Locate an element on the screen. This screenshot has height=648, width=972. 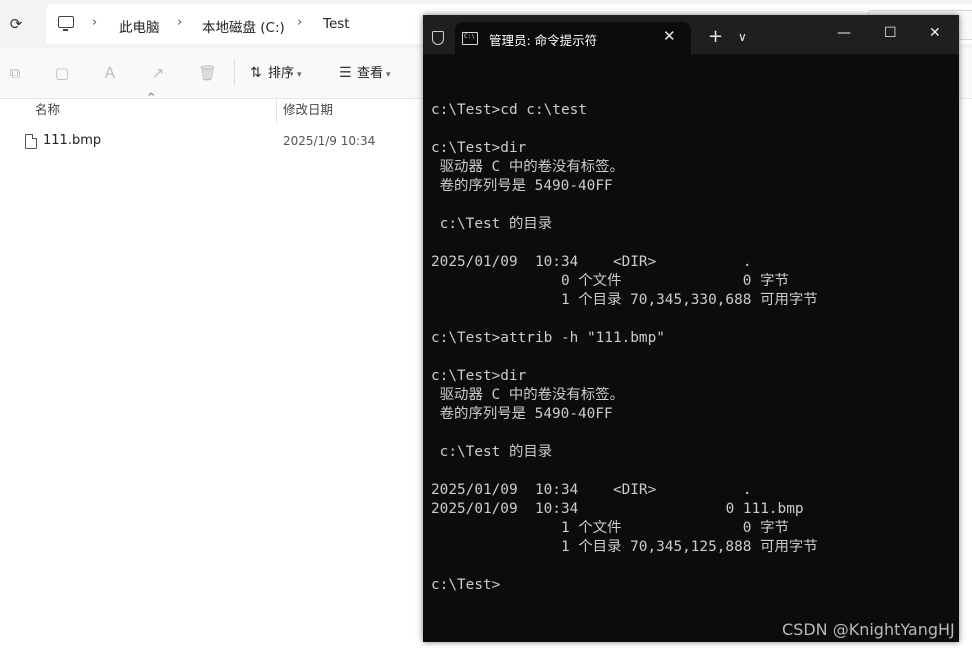
rename-icon: Ａ is located at coordinates (110, 73).